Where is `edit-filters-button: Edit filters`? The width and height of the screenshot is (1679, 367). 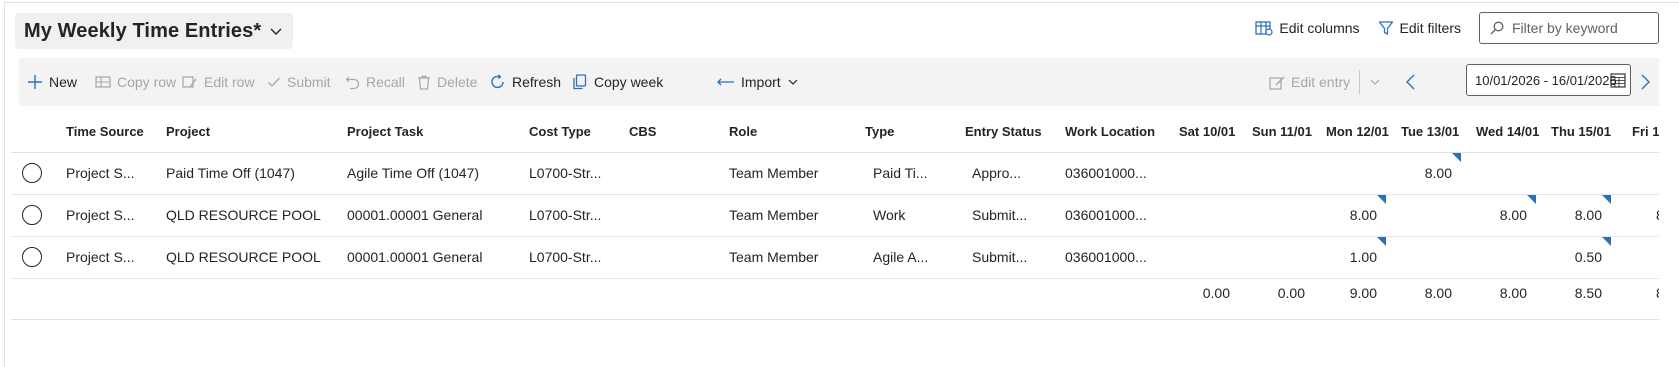 edit-filters-button: Edit filters is located at coordinates (1419, 28).